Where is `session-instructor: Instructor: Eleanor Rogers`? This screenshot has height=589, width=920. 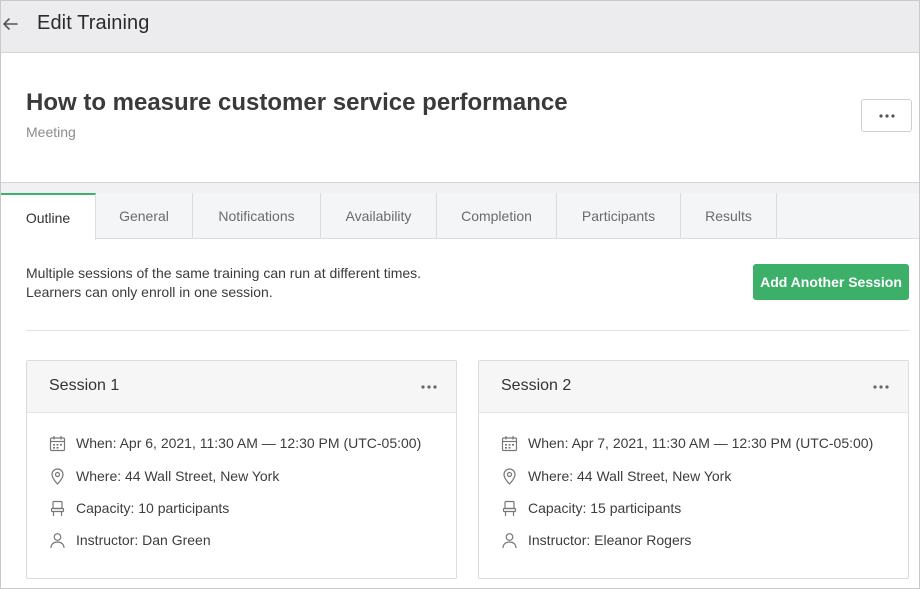
session-instructor: Instructor: Eleanor Rogers is located at coordinates (596, 540).